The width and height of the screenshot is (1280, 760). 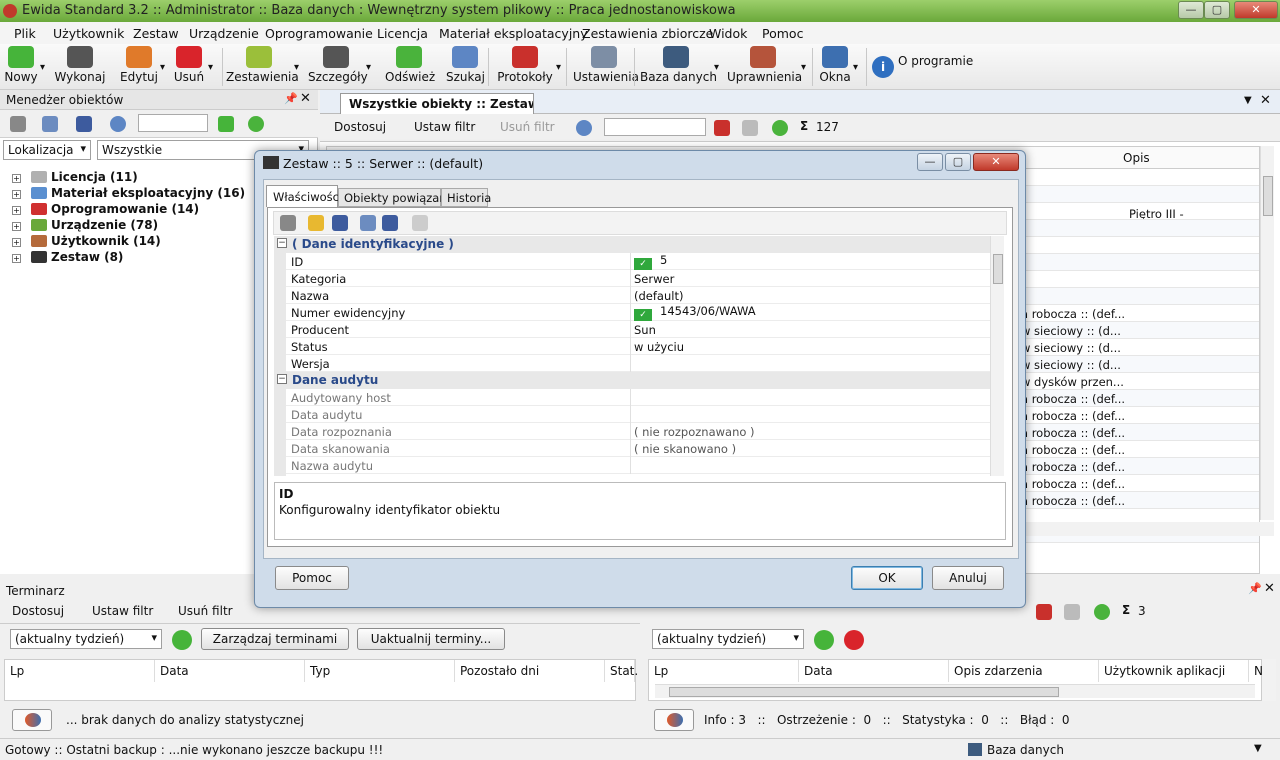 What do you see at coordinates (122, 611) in the screenshot?
I see `terminarz-set-filter: Ustaw filtr` at bounding box center [122, 611].